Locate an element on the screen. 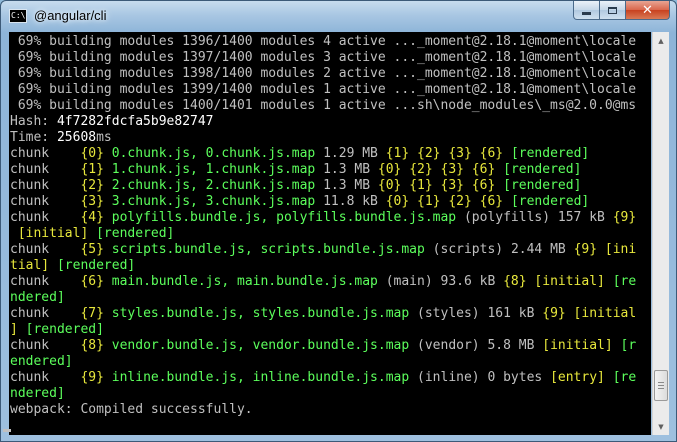  console-text-segment: (styles) 161 kB is located at coordinates (480, 313).